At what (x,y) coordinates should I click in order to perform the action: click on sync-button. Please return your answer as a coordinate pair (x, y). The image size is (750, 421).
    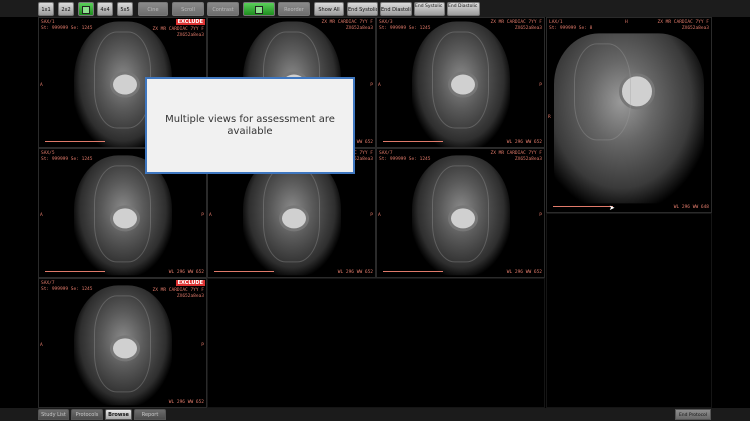
    Looking at the image, I should click on (259, 9).